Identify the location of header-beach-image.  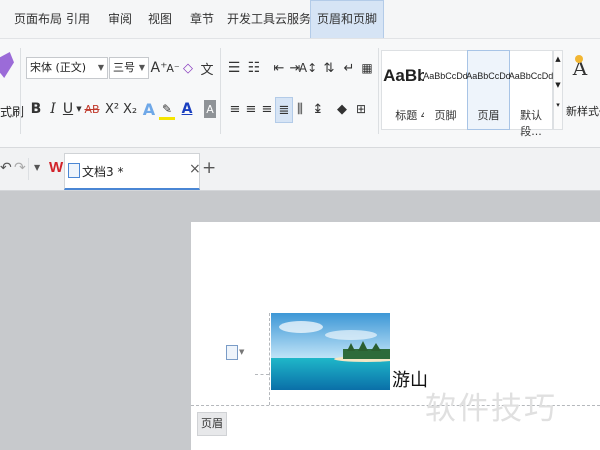
(330, 351).